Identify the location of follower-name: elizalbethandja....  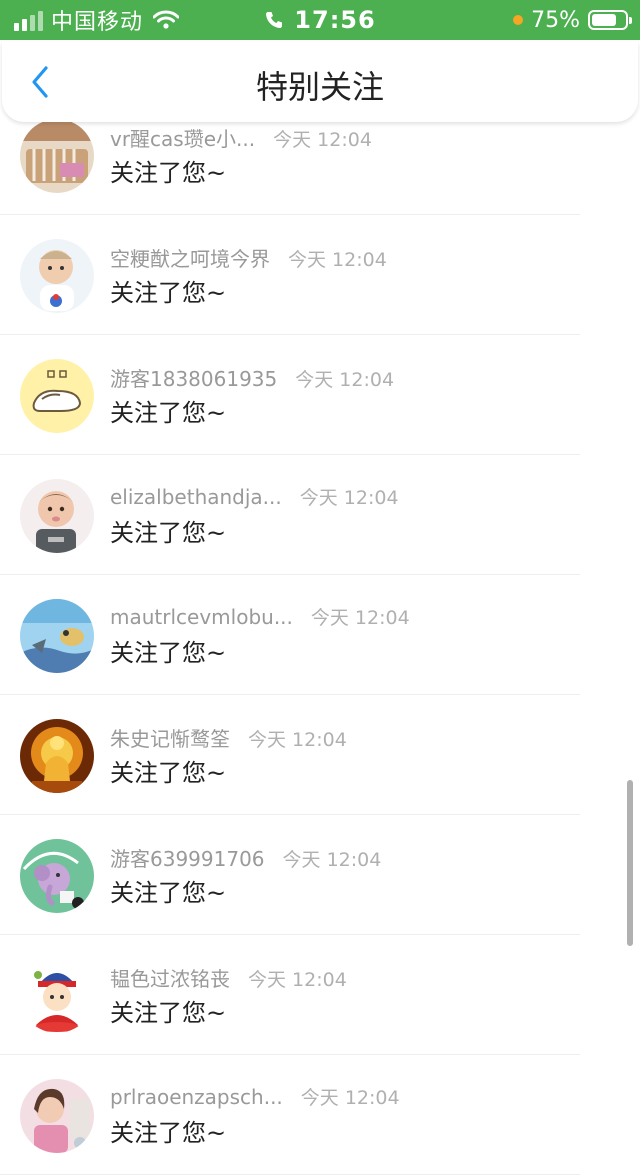
(196, 497).